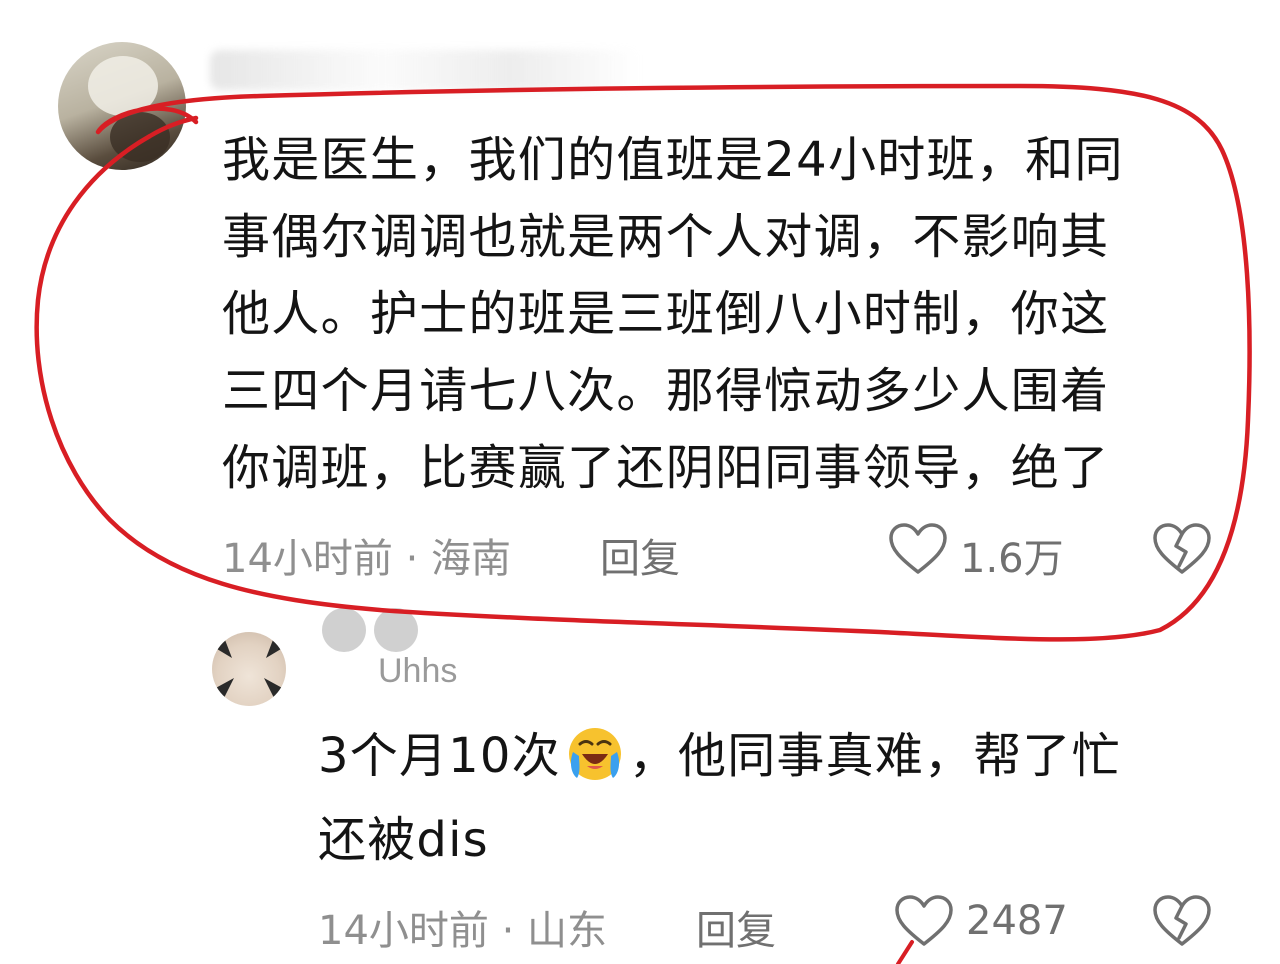  I want to click on comment-line: 他人。护士的班是三班倒八小时制，你这, so click(666, 314).